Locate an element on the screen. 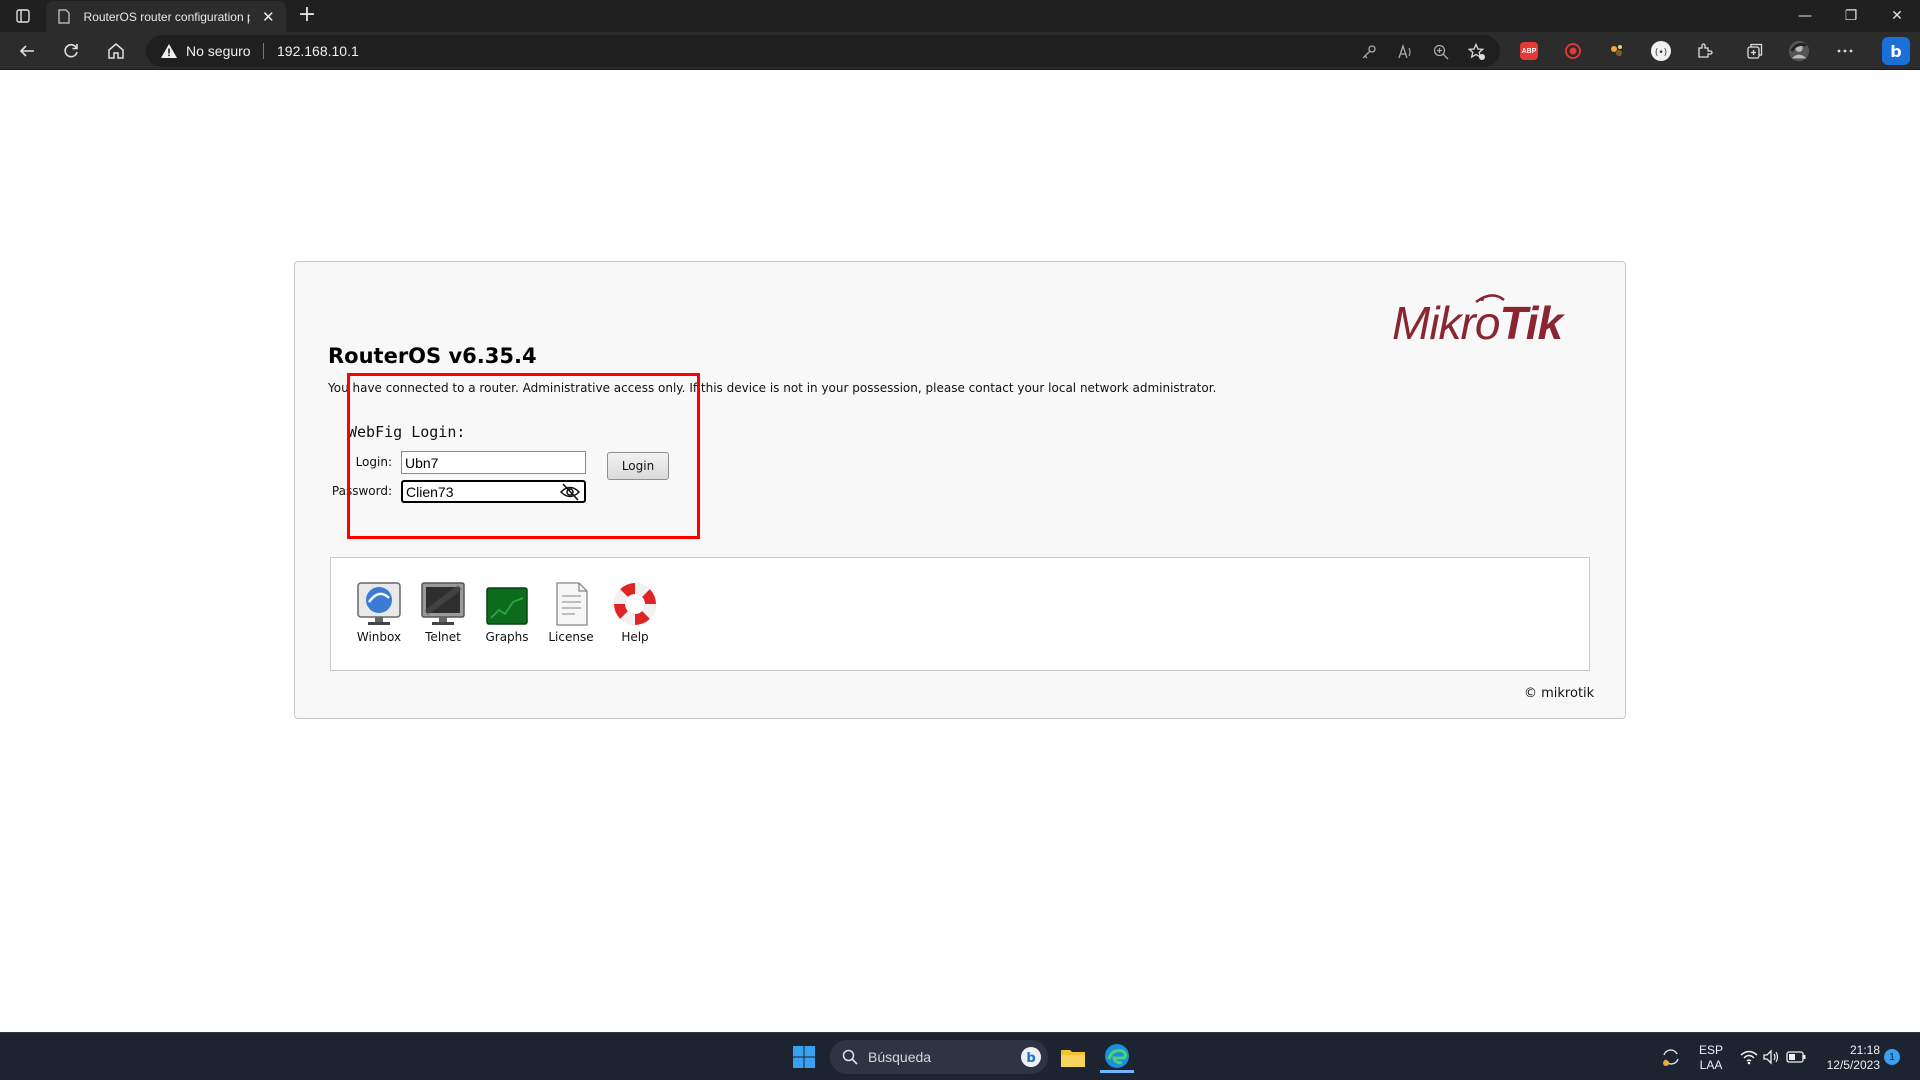  help-tool: Help is located at coordinates (635, 615).